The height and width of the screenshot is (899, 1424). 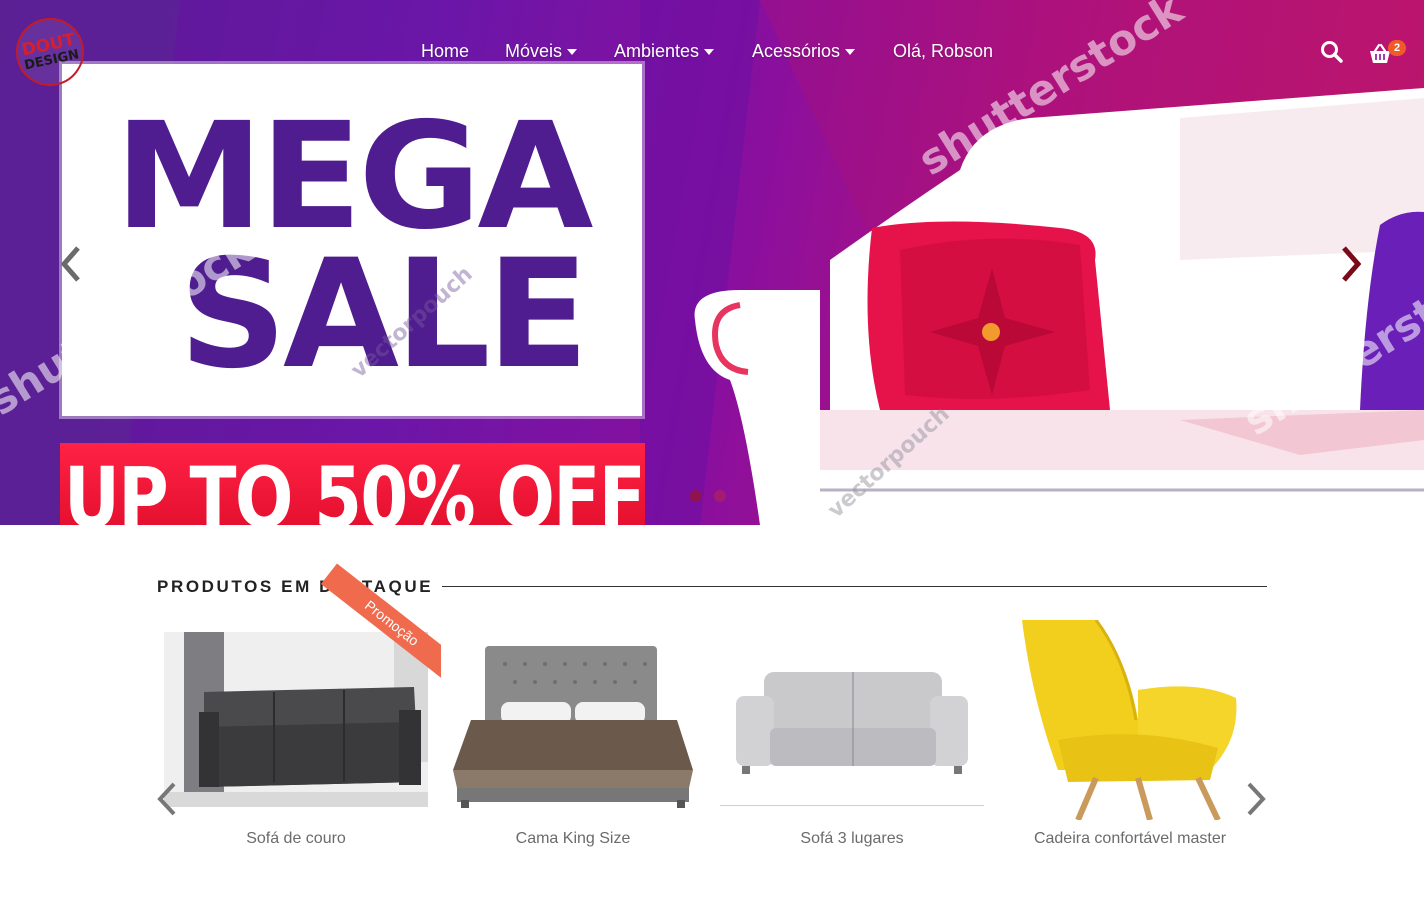 I want to click on product-name: Sofá 3 lugares, so click(x=852, y=838).